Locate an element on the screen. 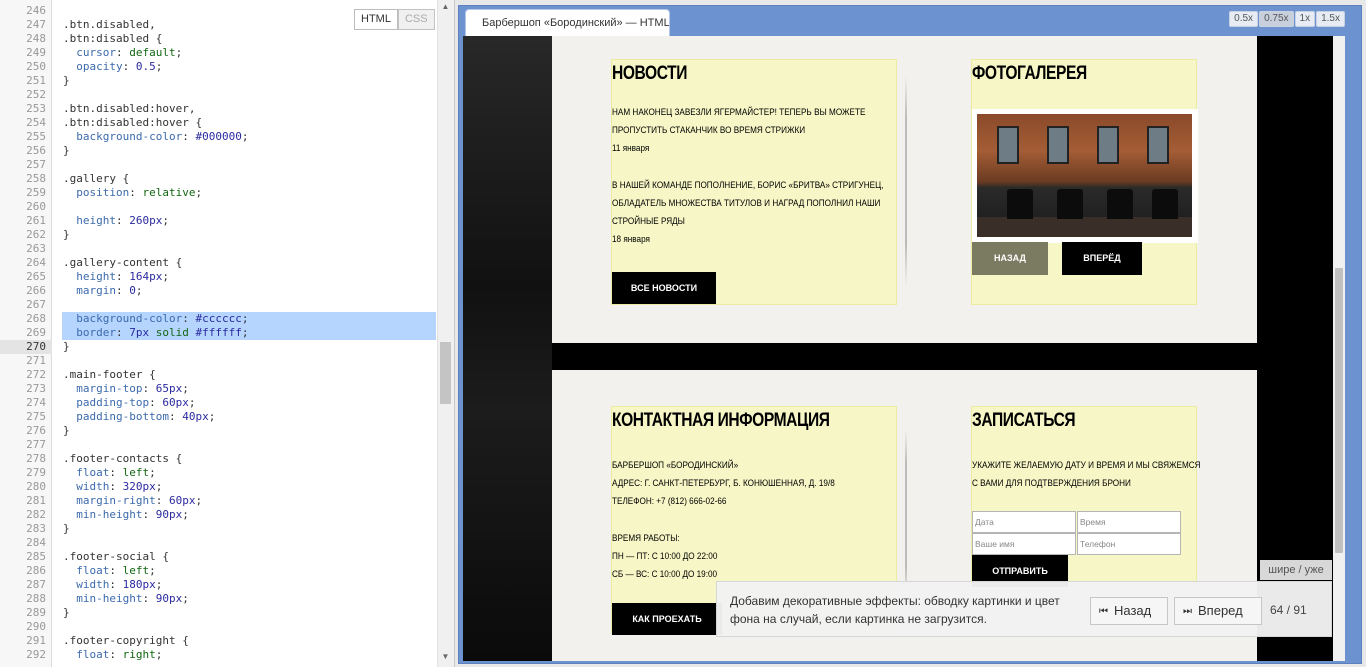 The image size is (1366, 667). code-line: opacity: 0.5; is located at coordinates (119, 66).